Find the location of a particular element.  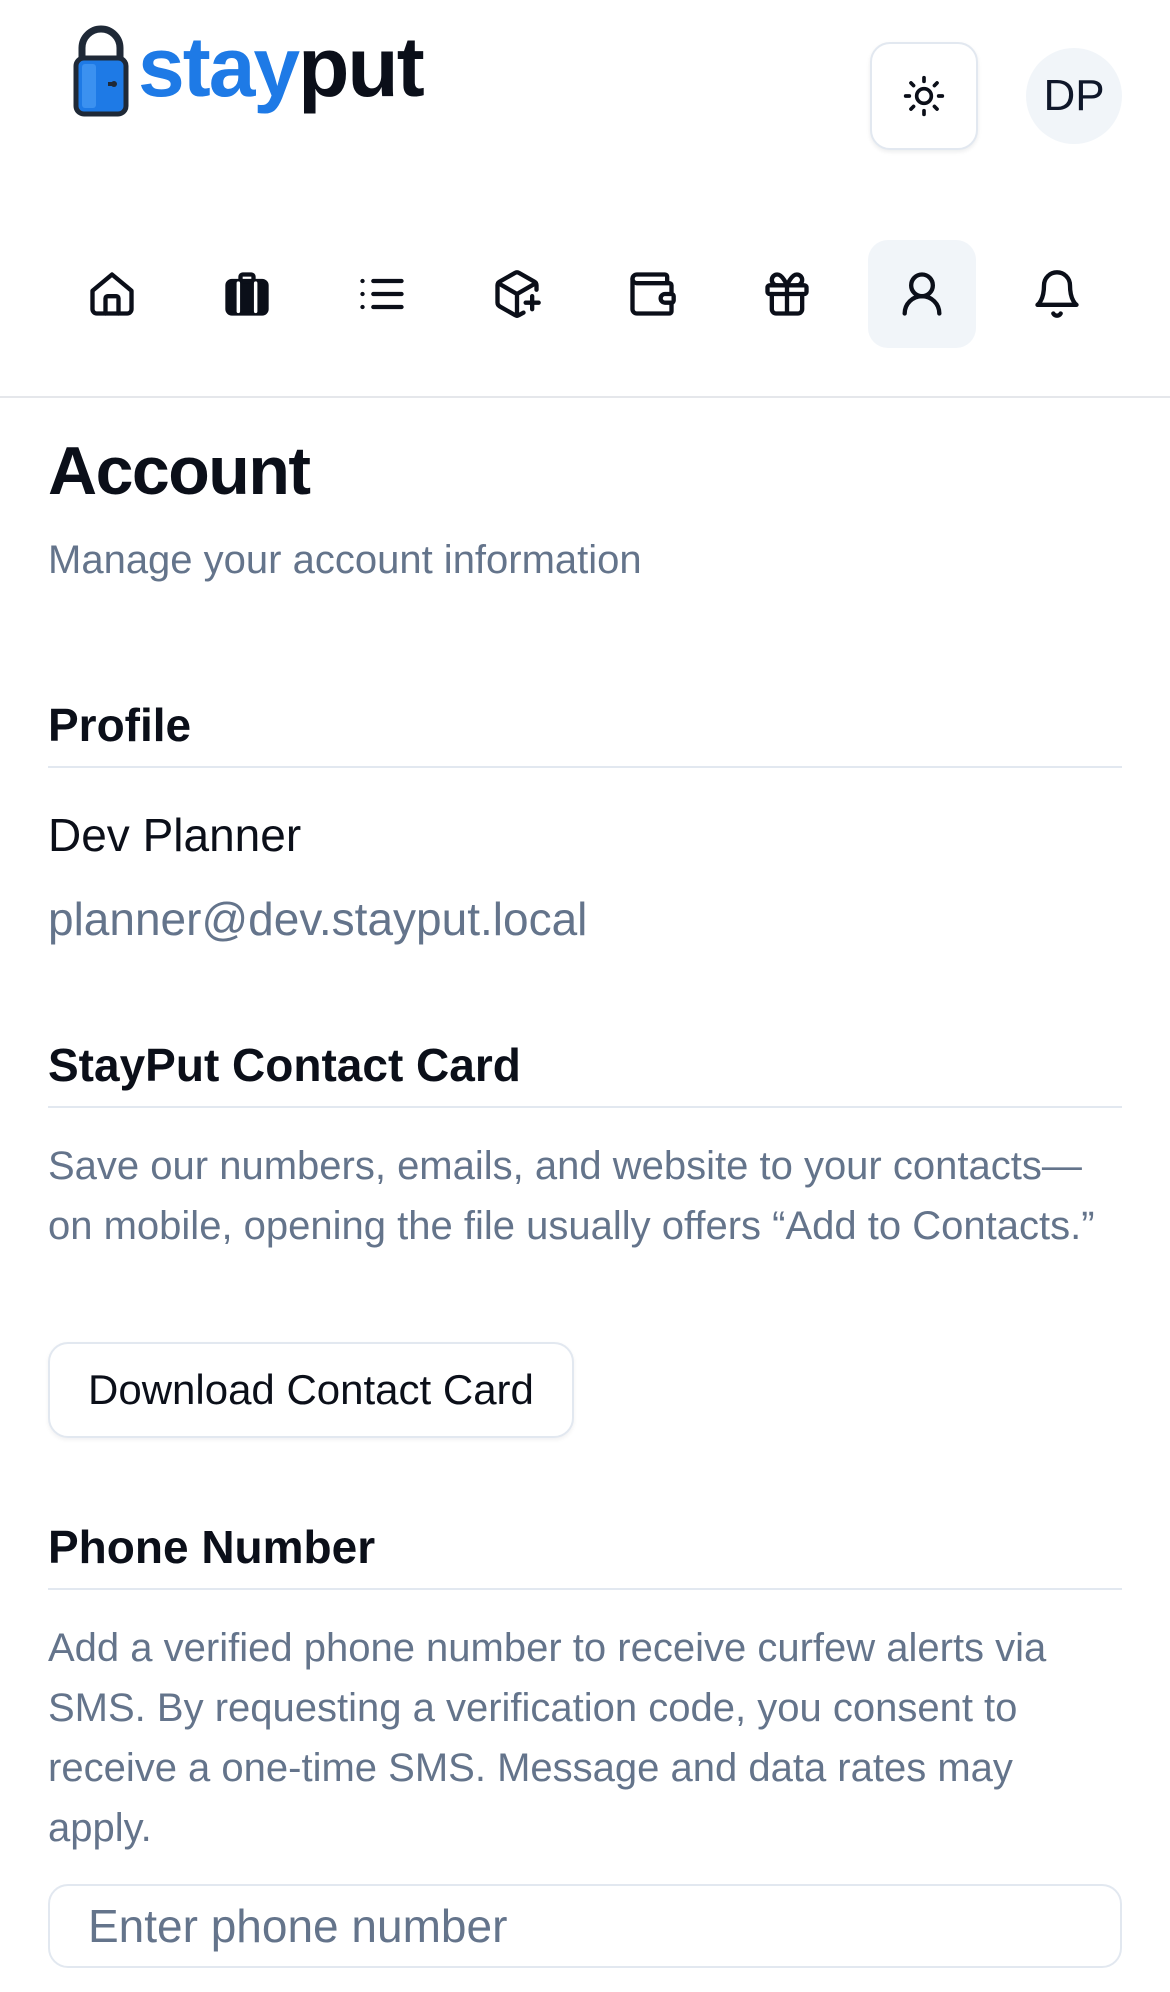

nav-notifications is located at coordinates (1057, 294).